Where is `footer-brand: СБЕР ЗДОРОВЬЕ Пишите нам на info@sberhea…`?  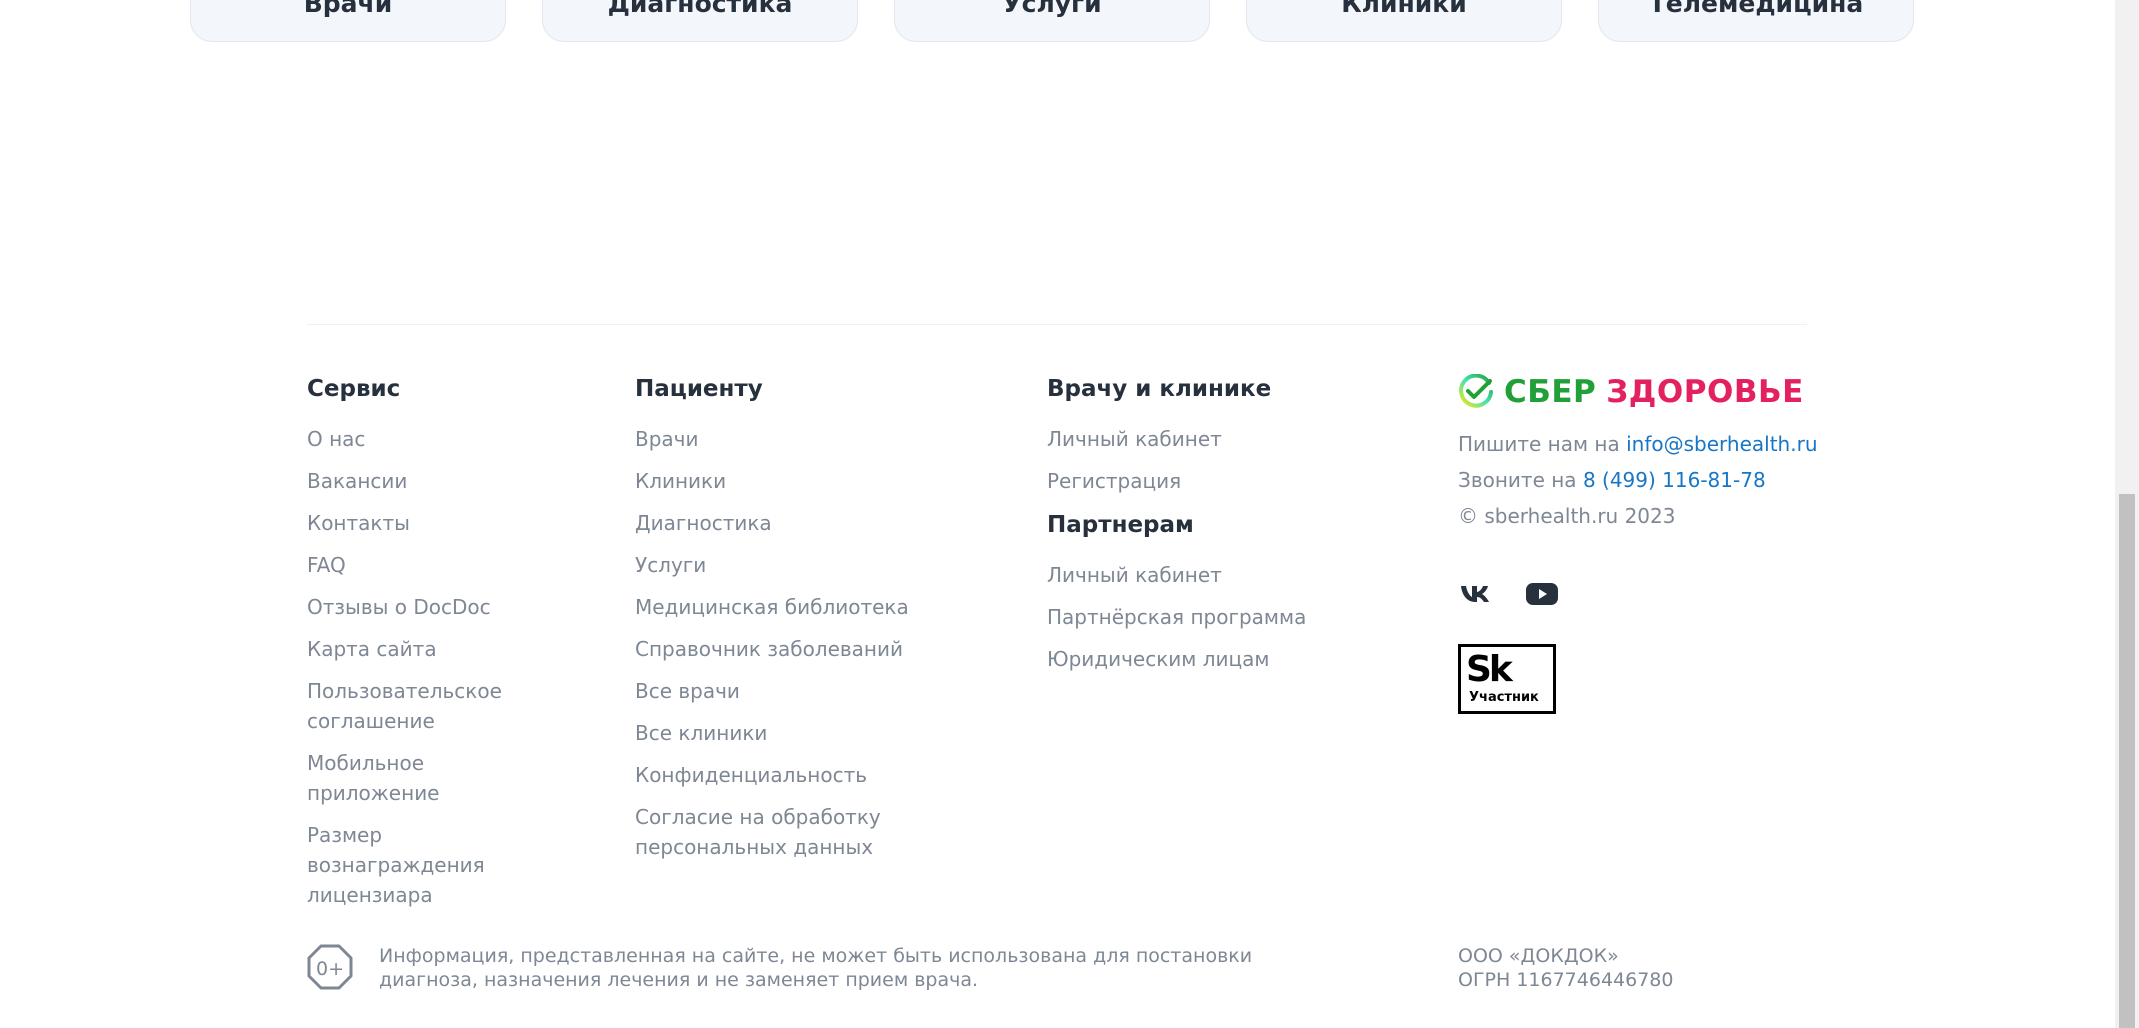
footer-brand: СБЕР ЗДОРОВЬЕ Пишите нам на info@sberhea… is located at coordinates (1658, 543).